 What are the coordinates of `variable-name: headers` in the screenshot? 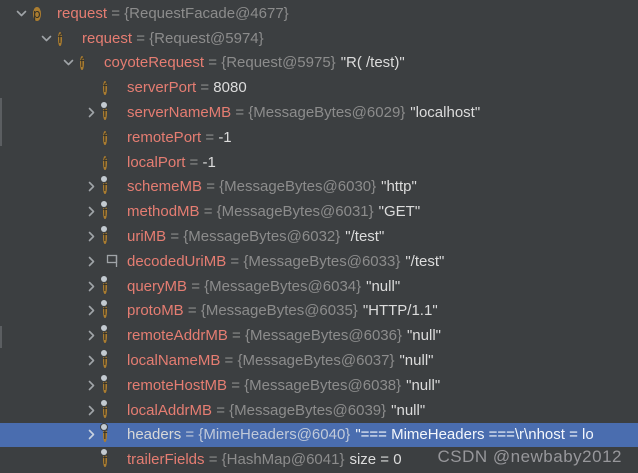 It's located at (154, 435).